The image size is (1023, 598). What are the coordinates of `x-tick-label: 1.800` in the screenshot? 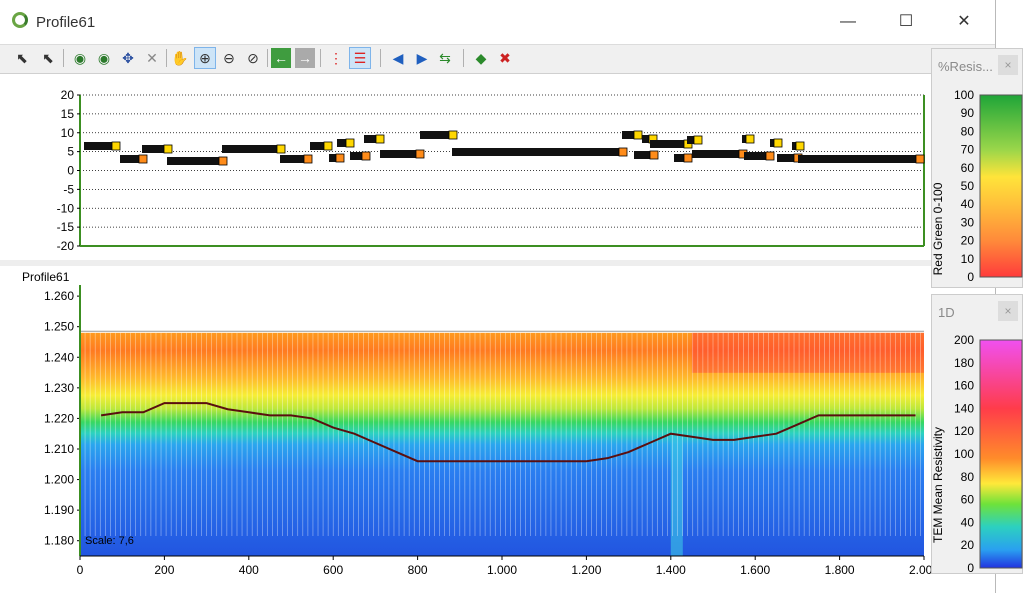 It's located at (840, 570).